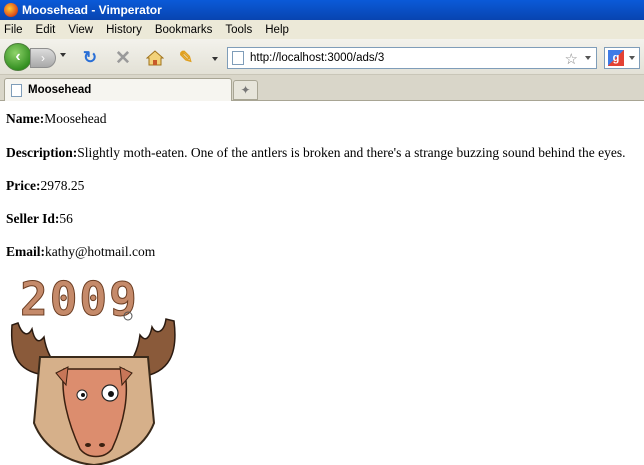 The height and width of the screenshot is (465, 644). What do you see at coordinates (90, 58) in the screenshot?
I see `reload-icon: ↻` at bounding box center [90, 58].